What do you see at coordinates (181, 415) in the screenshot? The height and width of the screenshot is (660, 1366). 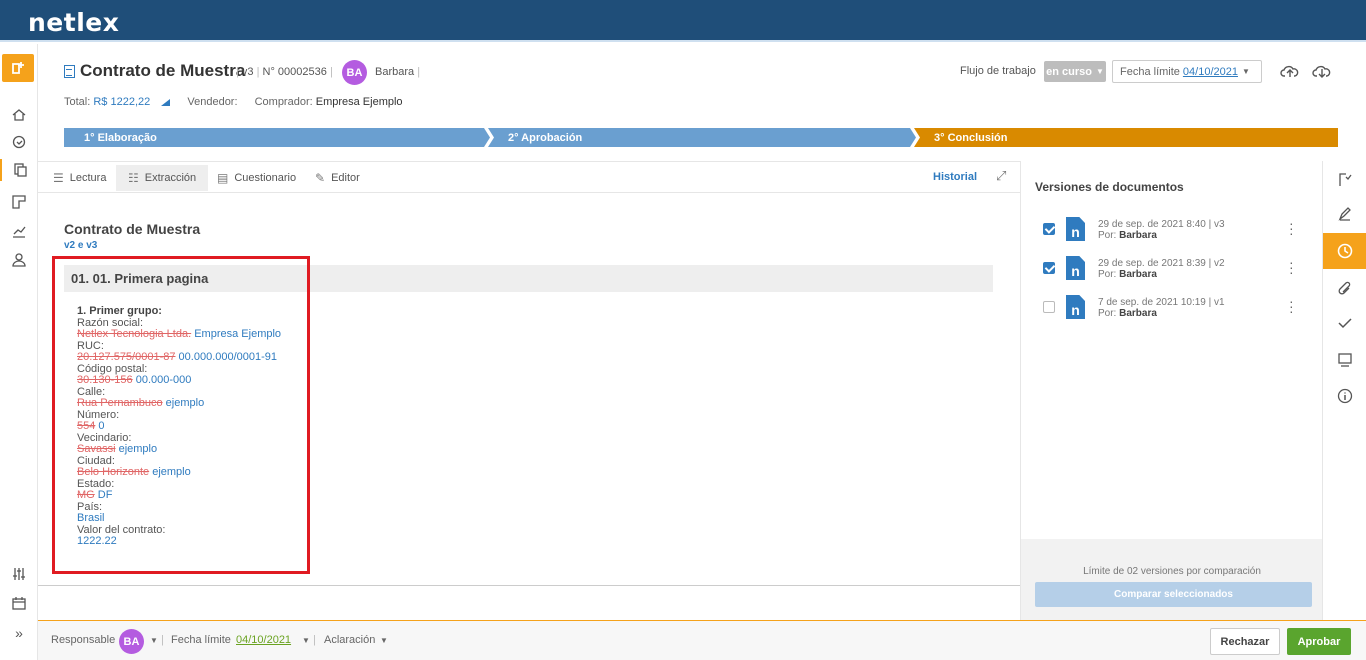 I see `highlight-box` at bounding box center [181, 415].